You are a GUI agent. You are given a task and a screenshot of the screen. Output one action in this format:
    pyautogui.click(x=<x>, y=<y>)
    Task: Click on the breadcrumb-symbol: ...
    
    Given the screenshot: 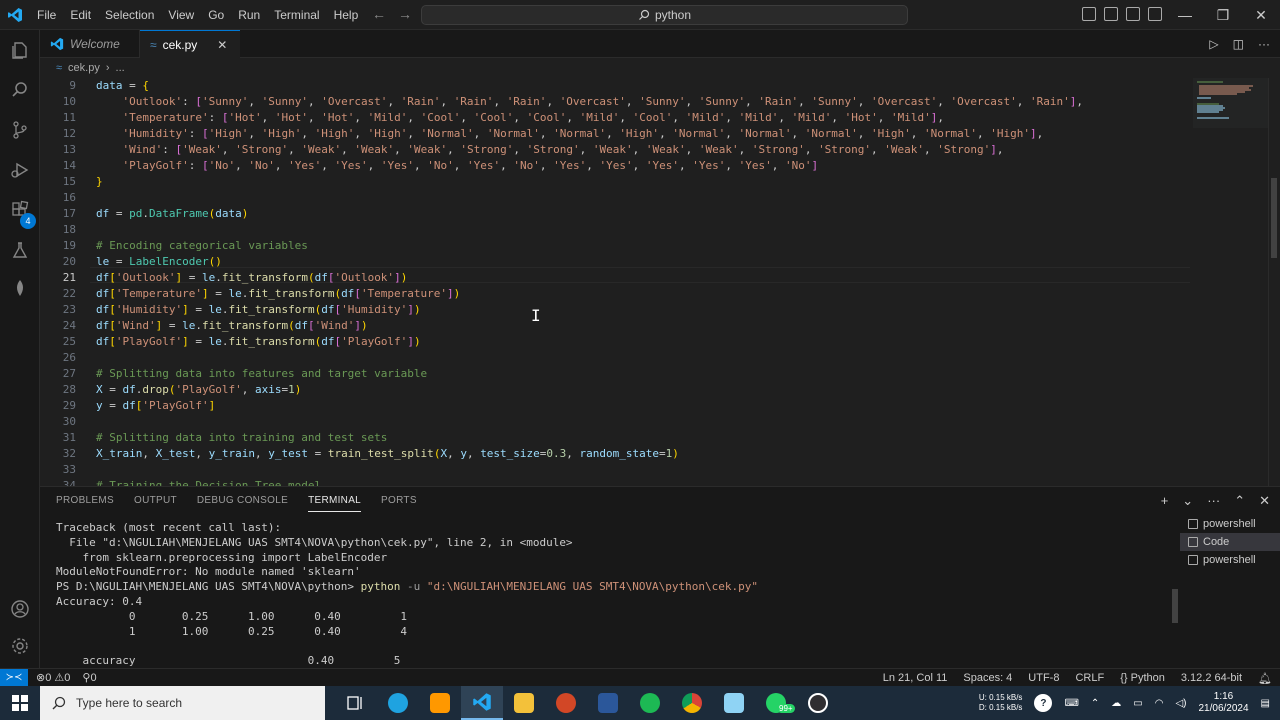 What is the action you would take?
    pyautogui.click(x=120, y=68)
    